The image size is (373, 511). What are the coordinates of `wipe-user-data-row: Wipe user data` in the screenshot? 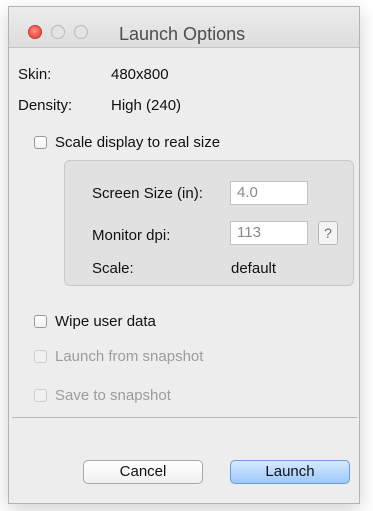 It's located at (95, 321).